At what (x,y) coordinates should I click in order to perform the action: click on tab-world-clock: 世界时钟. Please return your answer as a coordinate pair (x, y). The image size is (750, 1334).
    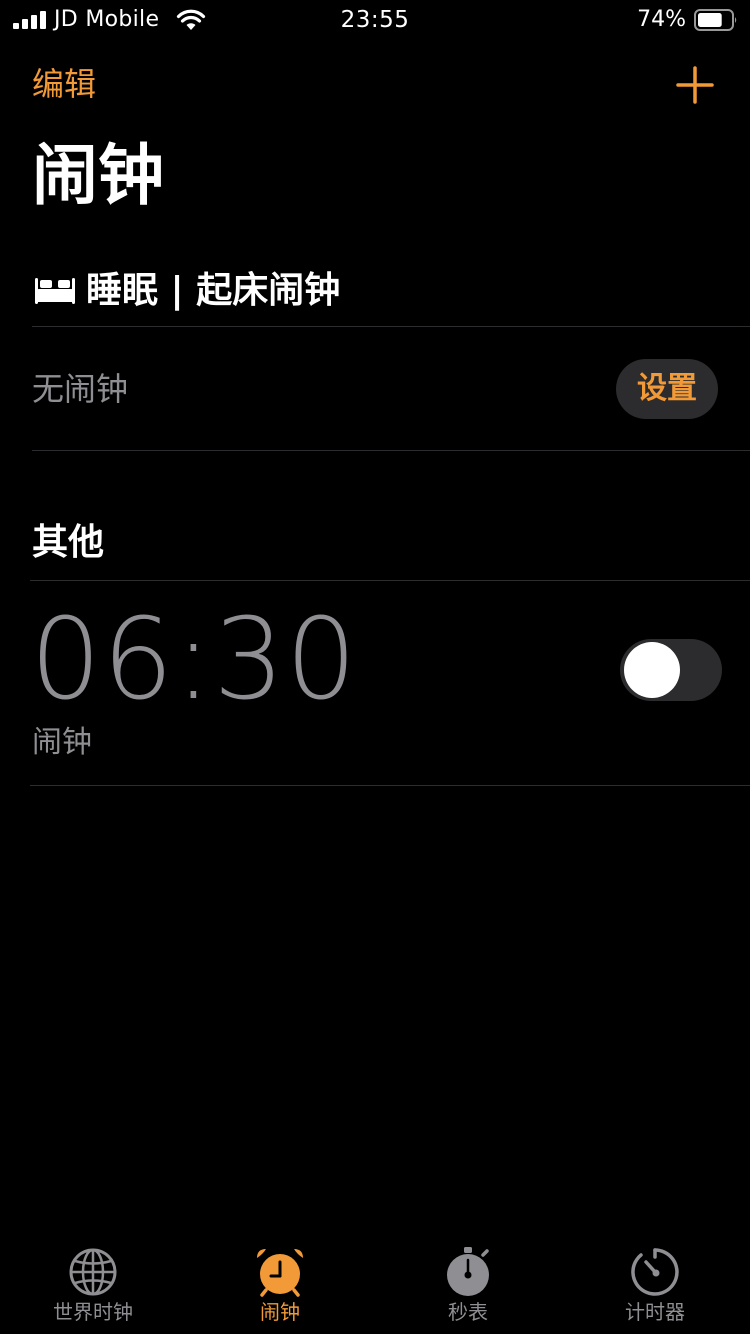
    Looking at the image, I should click on (93, 1285).